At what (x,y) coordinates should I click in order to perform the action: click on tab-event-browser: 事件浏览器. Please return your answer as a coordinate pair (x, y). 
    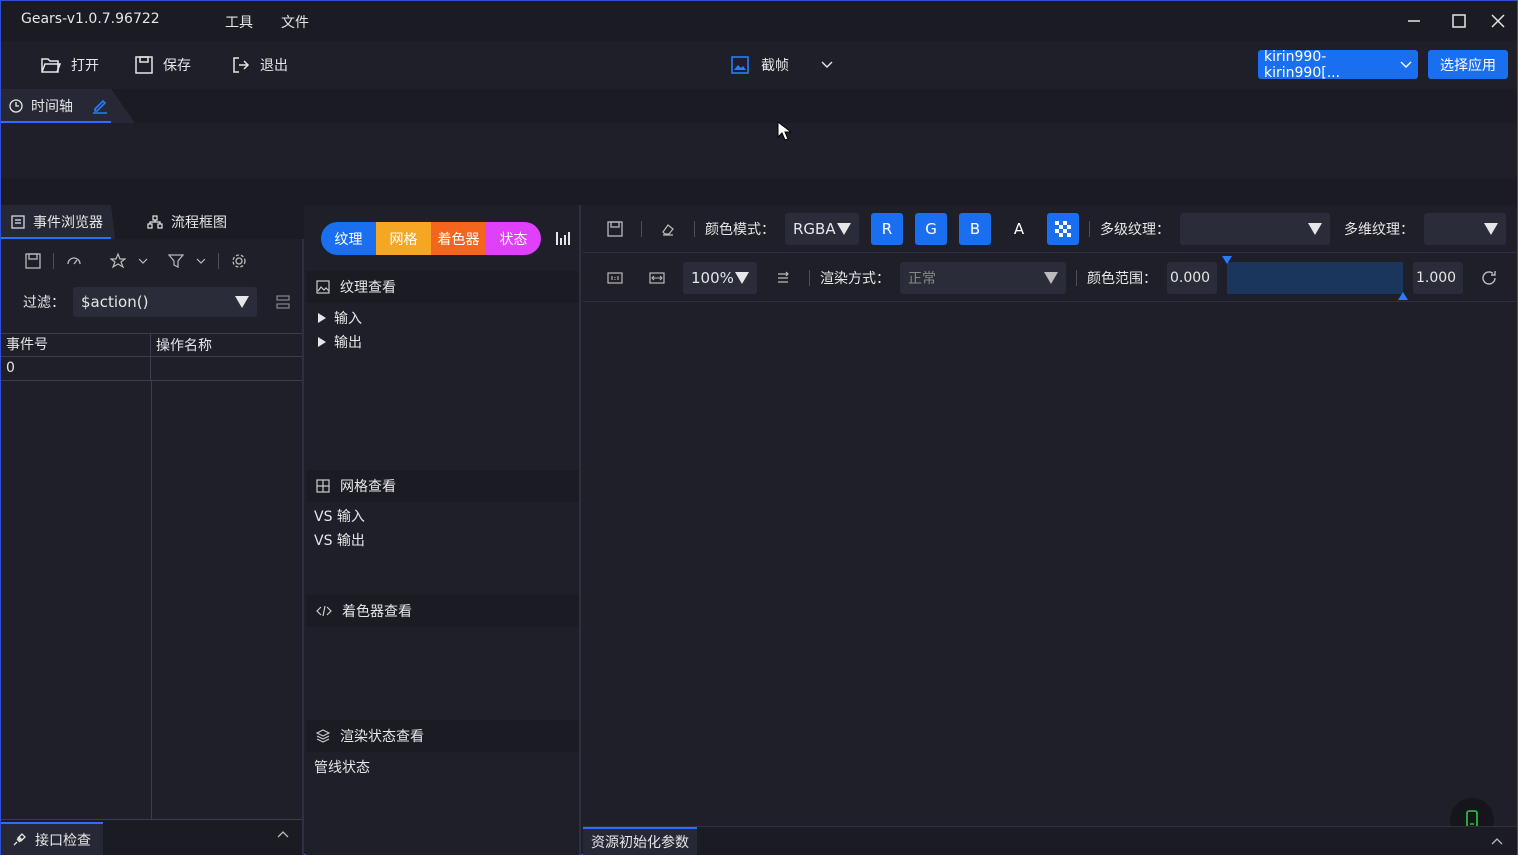
    Looking at the image, I should click on (58, 222).